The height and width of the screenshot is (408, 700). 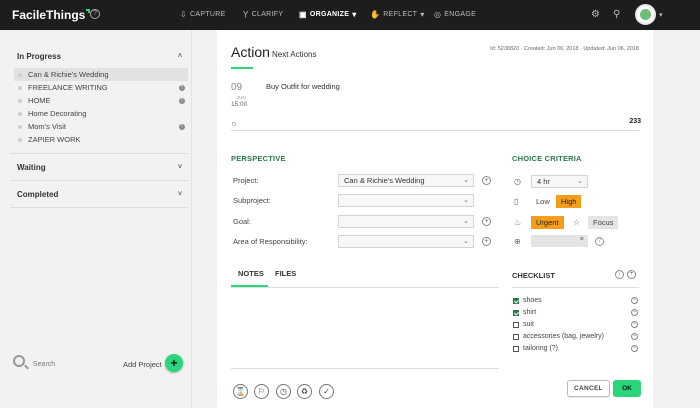 What do you see at coordinates (576, 222) in the screenshot?
I see `star-icon: ☆` at bounding box center [576, 222].